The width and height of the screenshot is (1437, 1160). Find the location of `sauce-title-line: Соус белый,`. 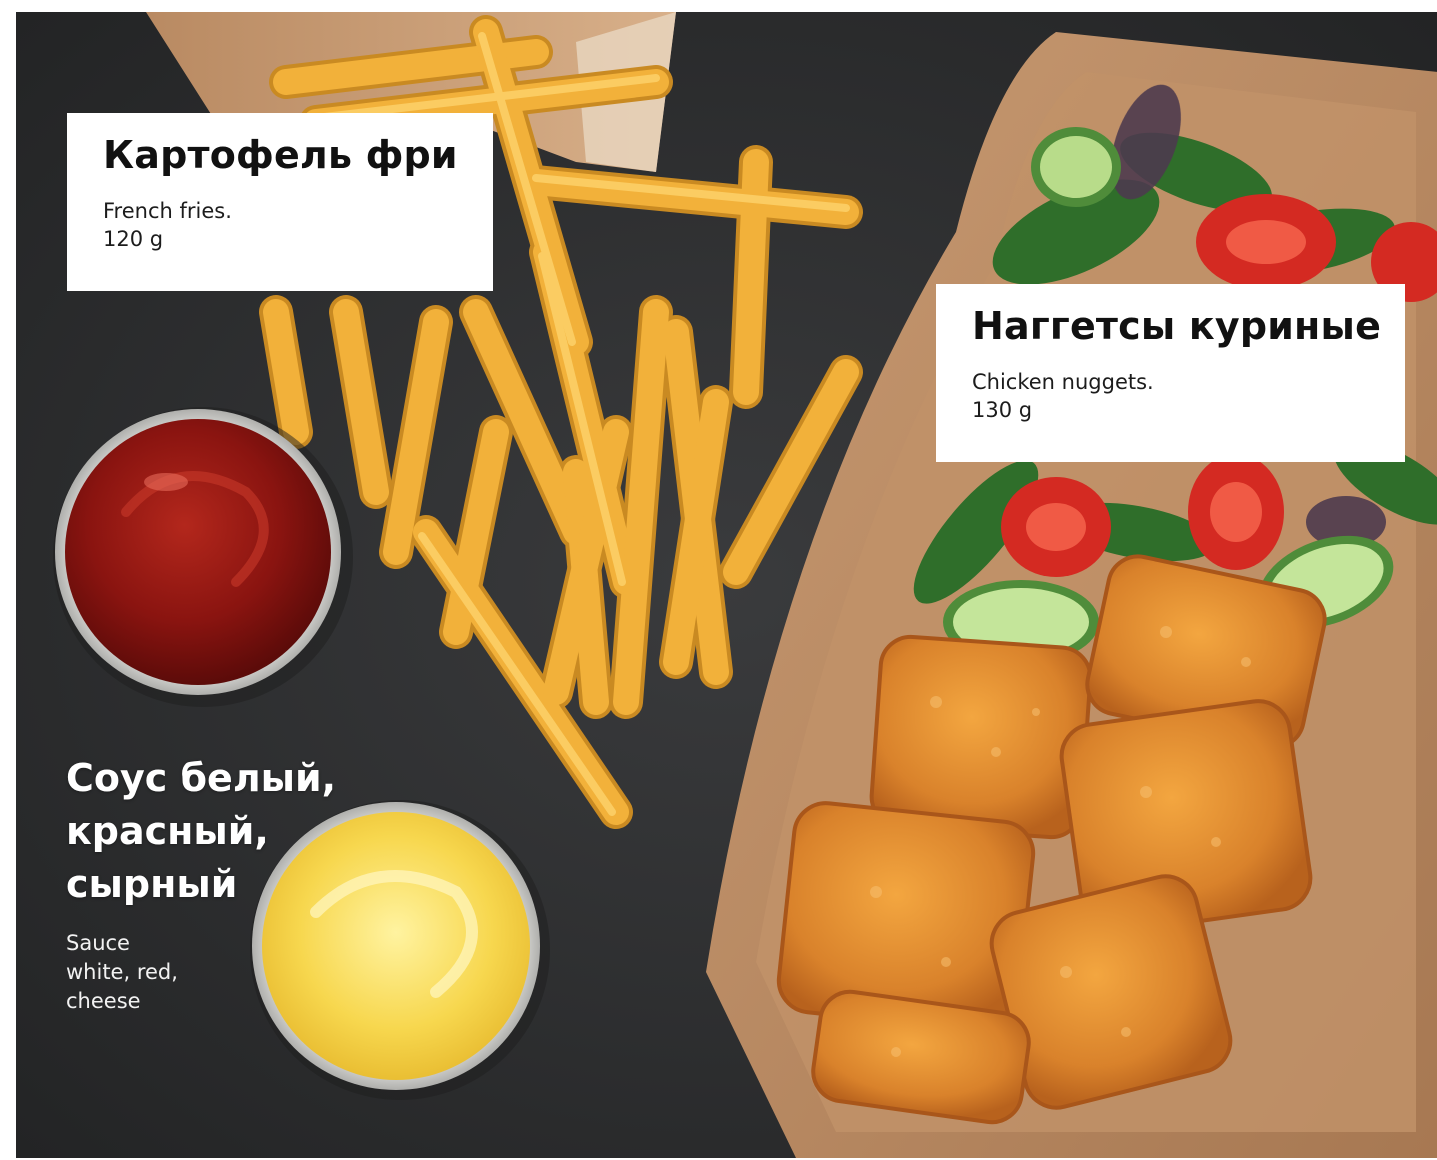

sauce-title-line: Соус белый, is located at coordinates (201, 778).